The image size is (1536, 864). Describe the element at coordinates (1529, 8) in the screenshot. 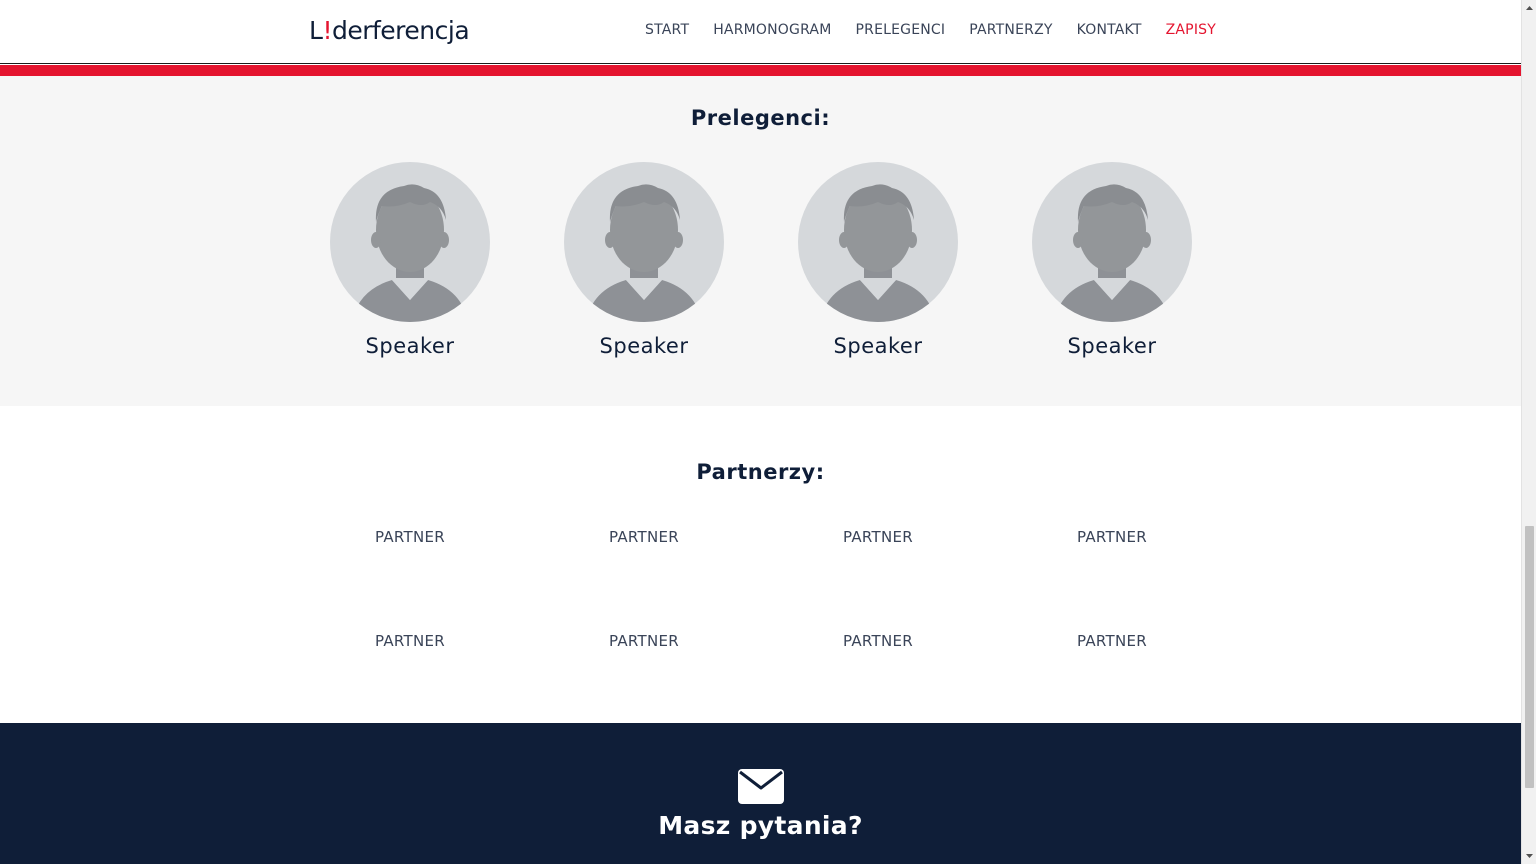

I see `scroll-up-arrow-icon` at that location.